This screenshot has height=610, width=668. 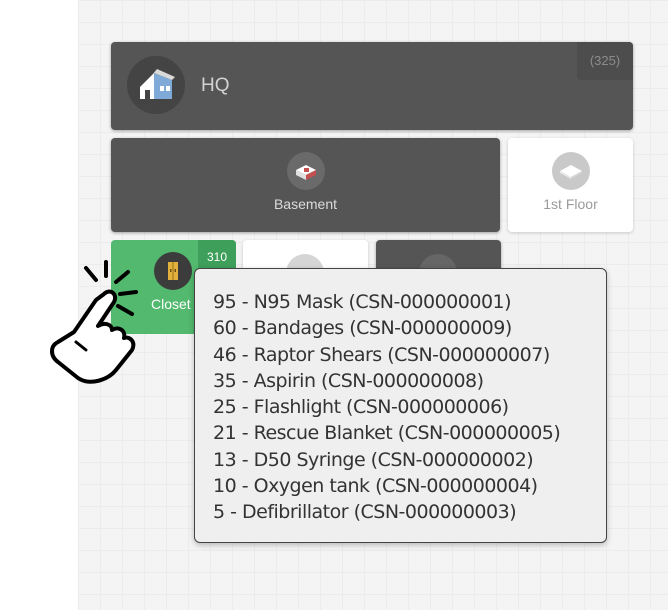 I want to click on hq-title: HQ, so click(x=215, y=85).